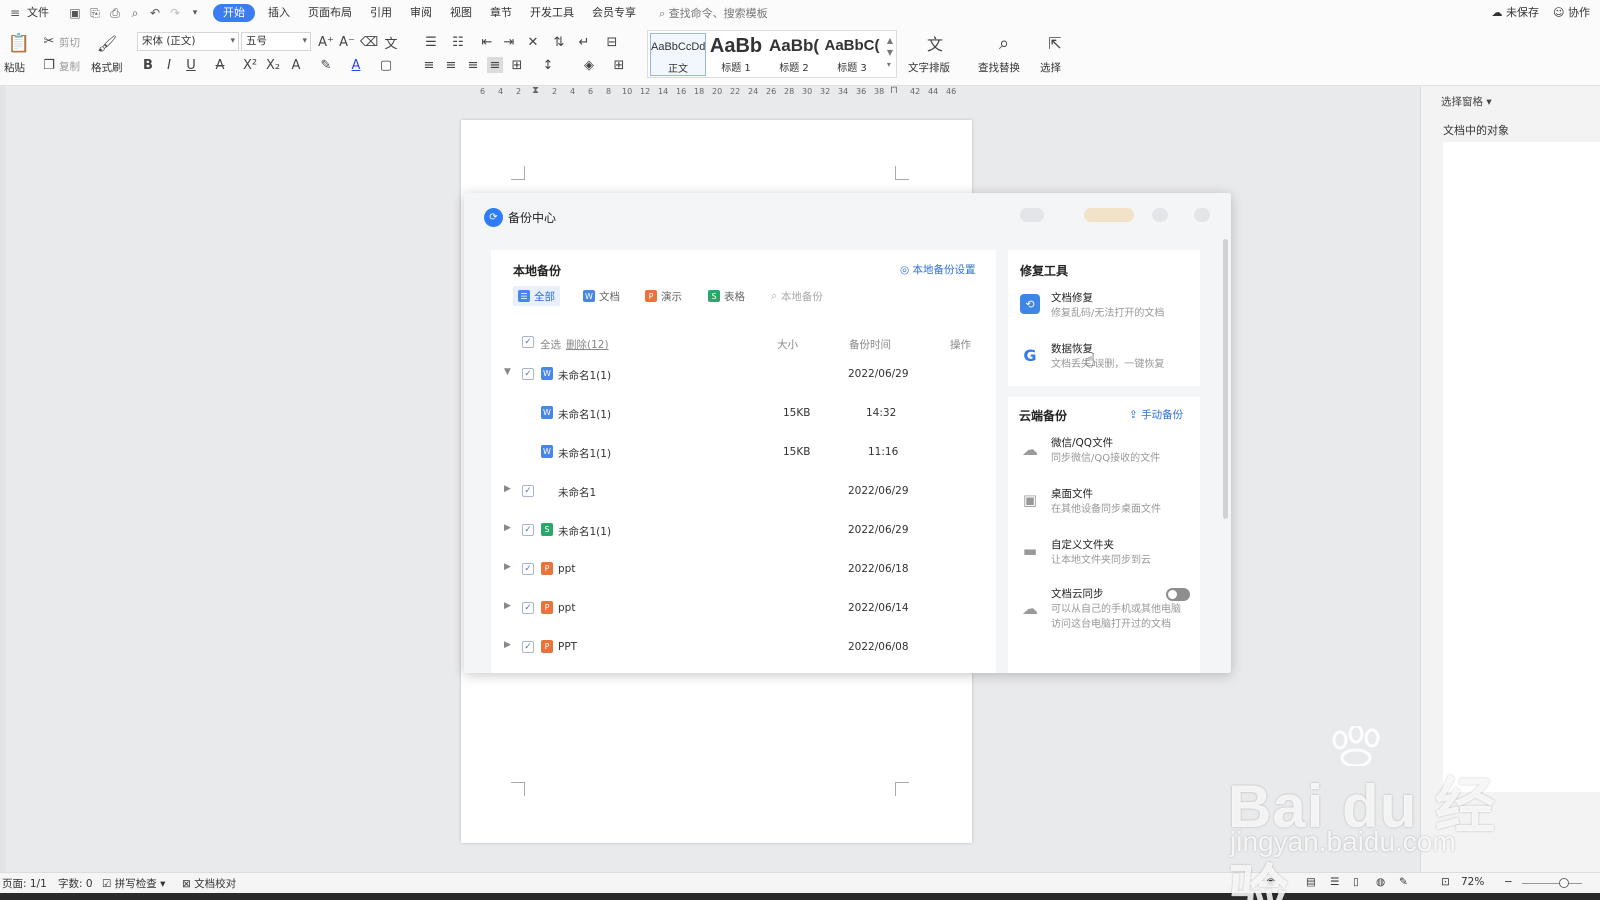 This screenshot has width=1600, height=900. Describe the element at coordinates (1380, 882) in the screenshot. I see `web-view-icon: ◍` at that location.